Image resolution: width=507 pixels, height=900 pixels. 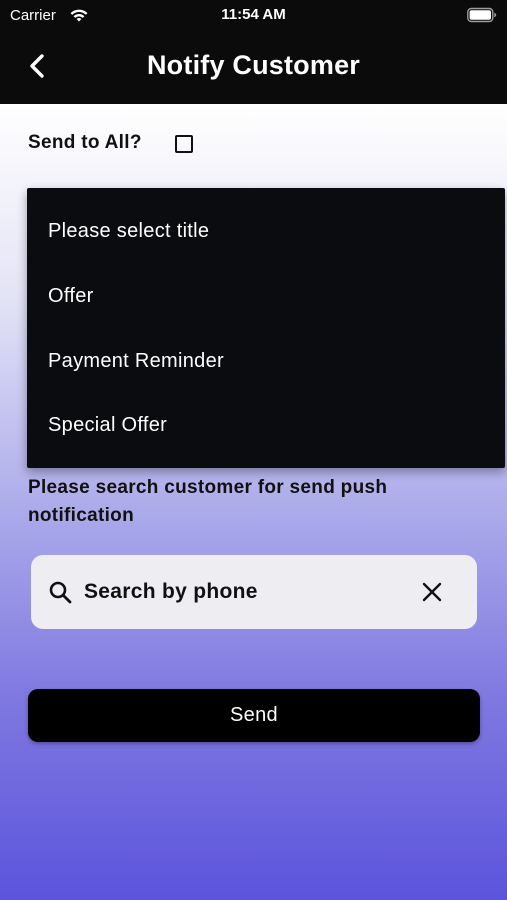 What do you see at coordinates (254, 715) in the screenshot?
I see `send-button: Send` at bounding box center [254, 715].